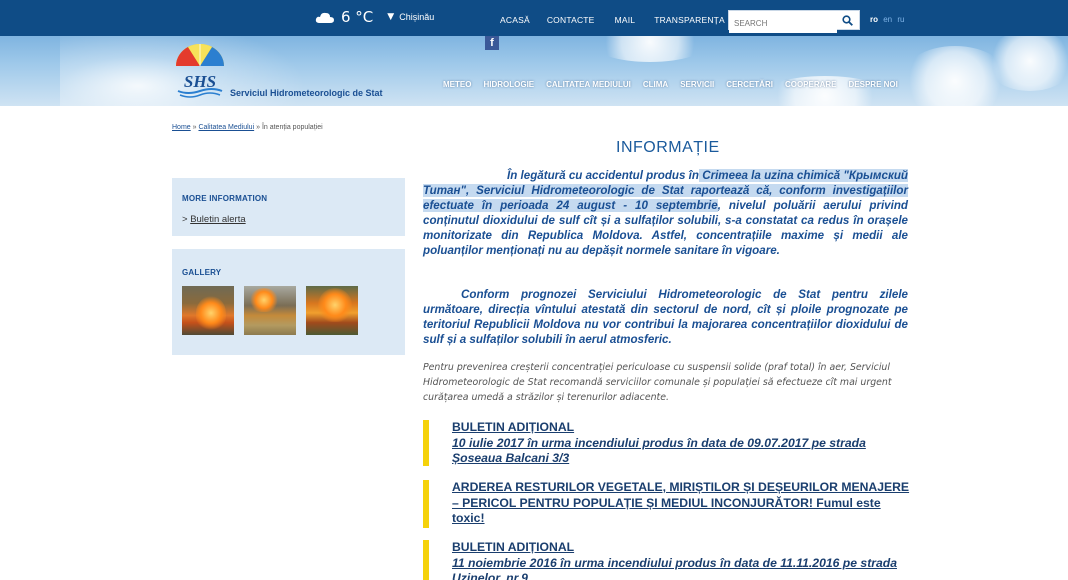 The image size is (1068, 580). I want to click on gallery-box: GALLERY, so click(288, 302).